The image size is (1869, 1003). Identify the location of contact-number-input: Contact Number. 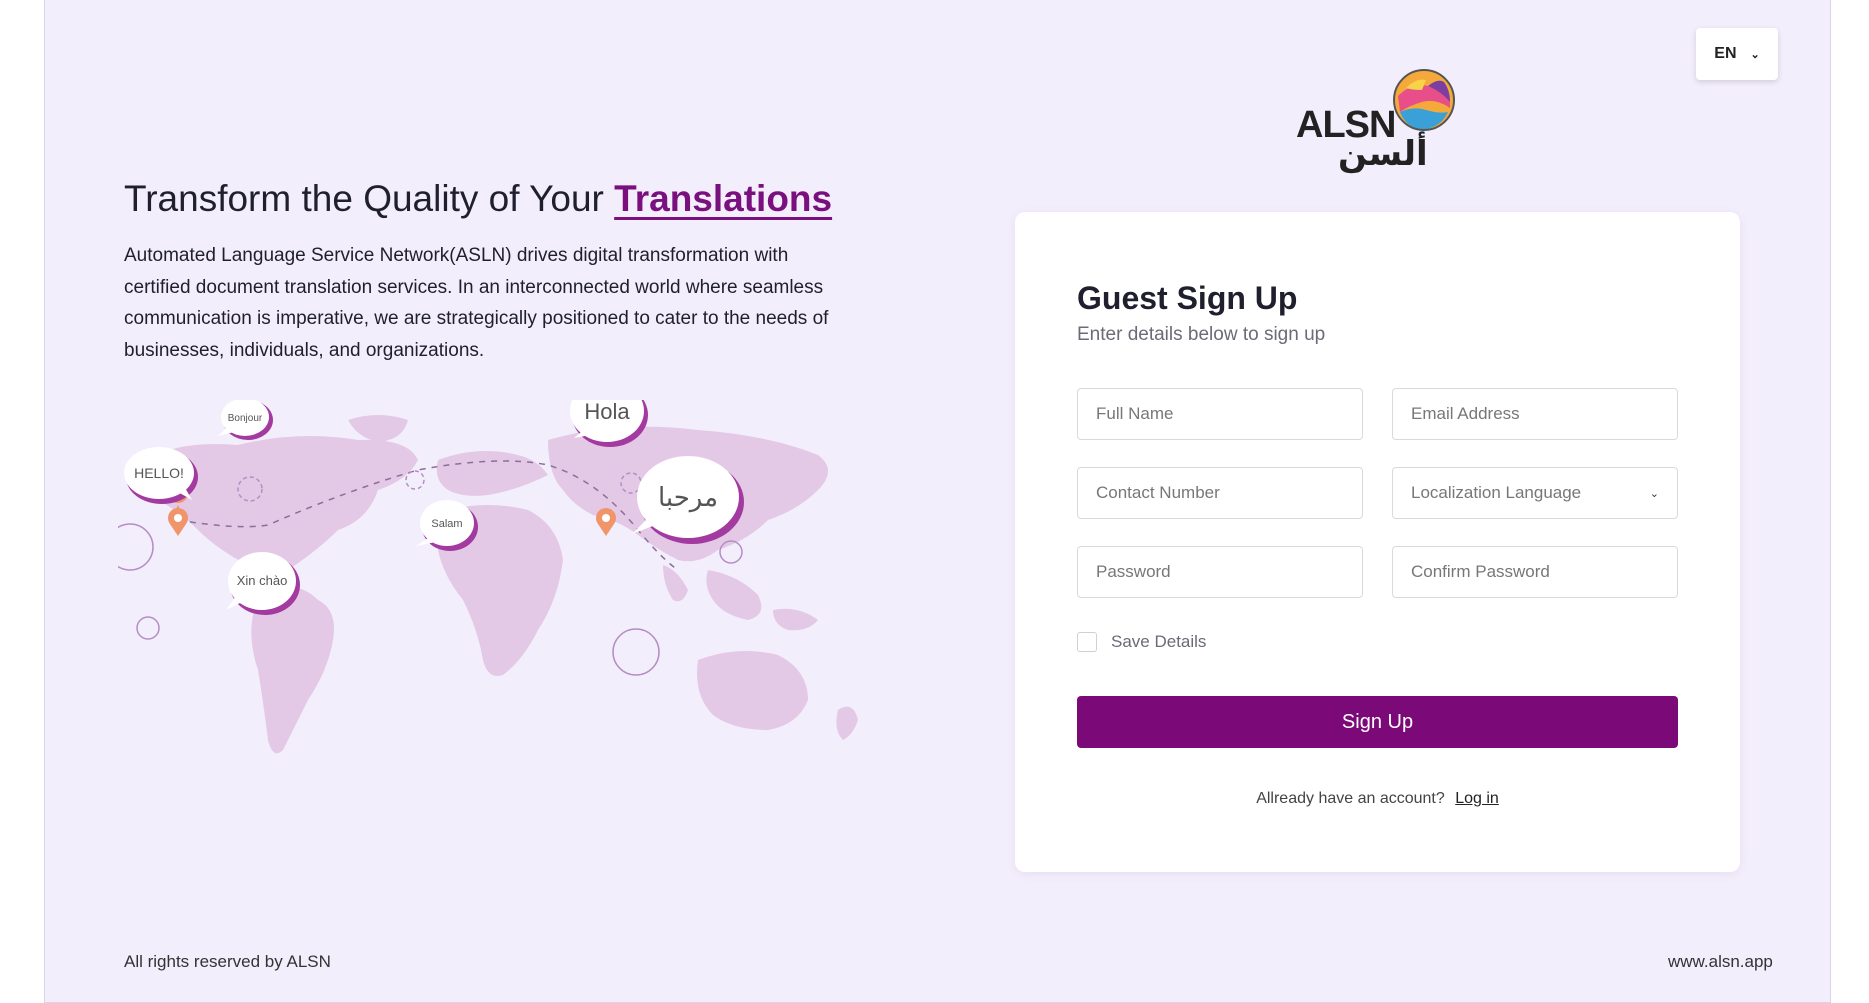
(1220, 493).